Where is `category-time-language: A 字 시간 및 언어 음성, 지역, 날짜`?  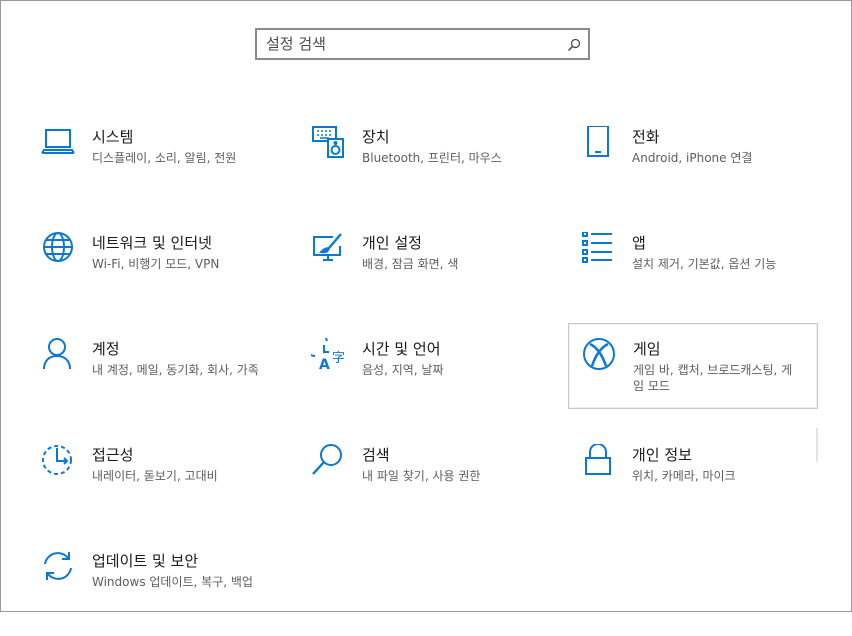 category-time-language: A 字 시간 및 언어 음성, 지역, 날짜 is located at coordinates (436, 381).